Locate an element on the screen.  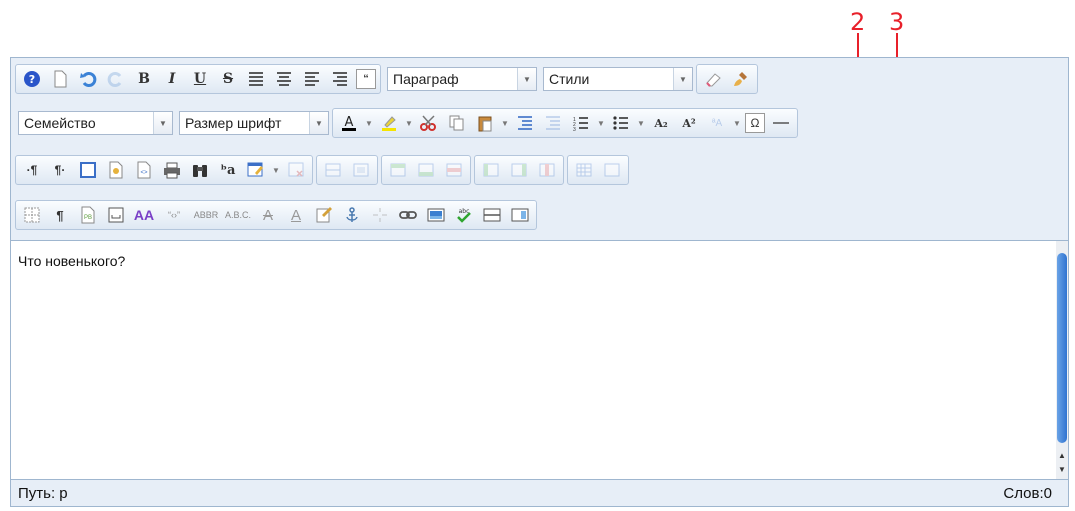
bulleted-list-icon is located at coordinates (620, 123).